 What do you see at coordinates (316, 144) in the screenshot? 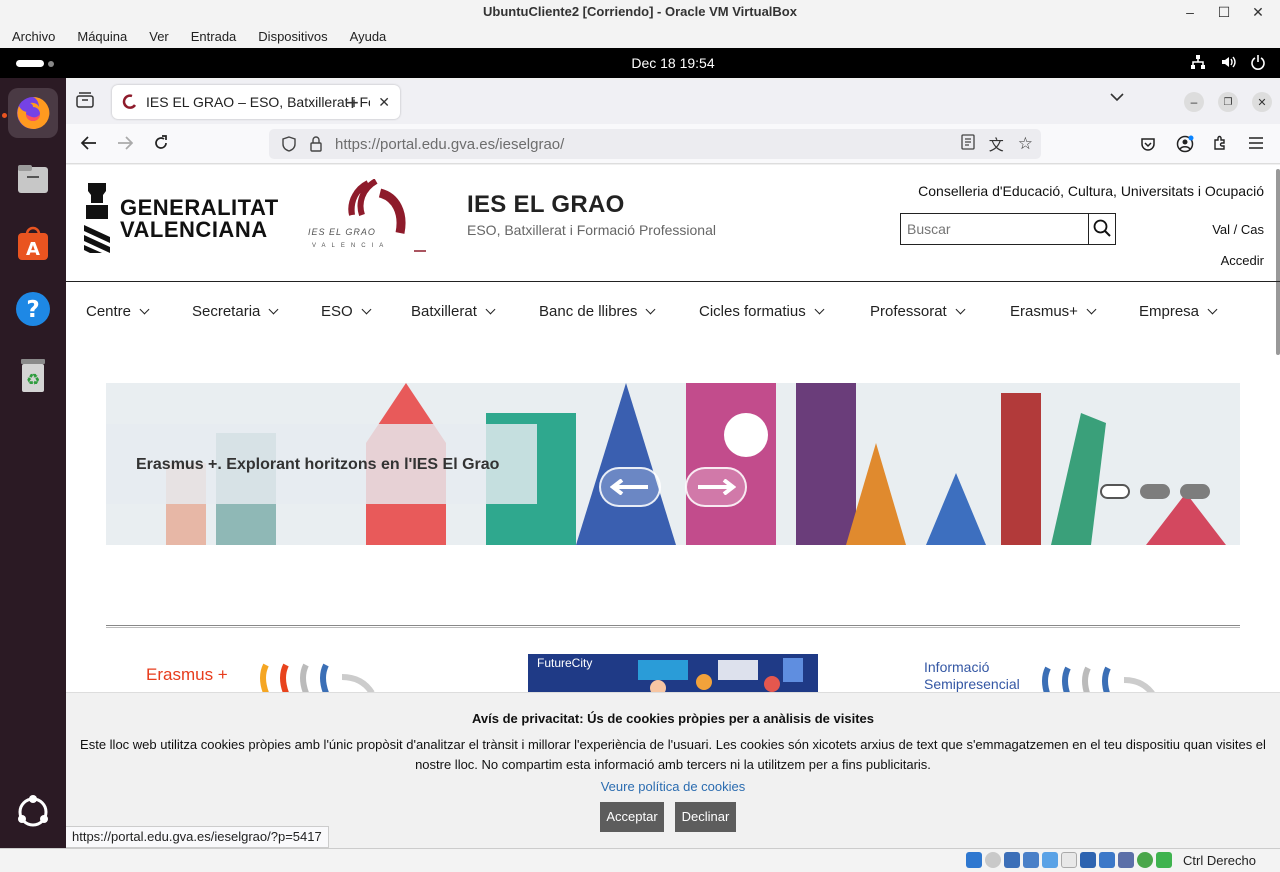
I see `lock-icon` at bounding box center [316, 144].